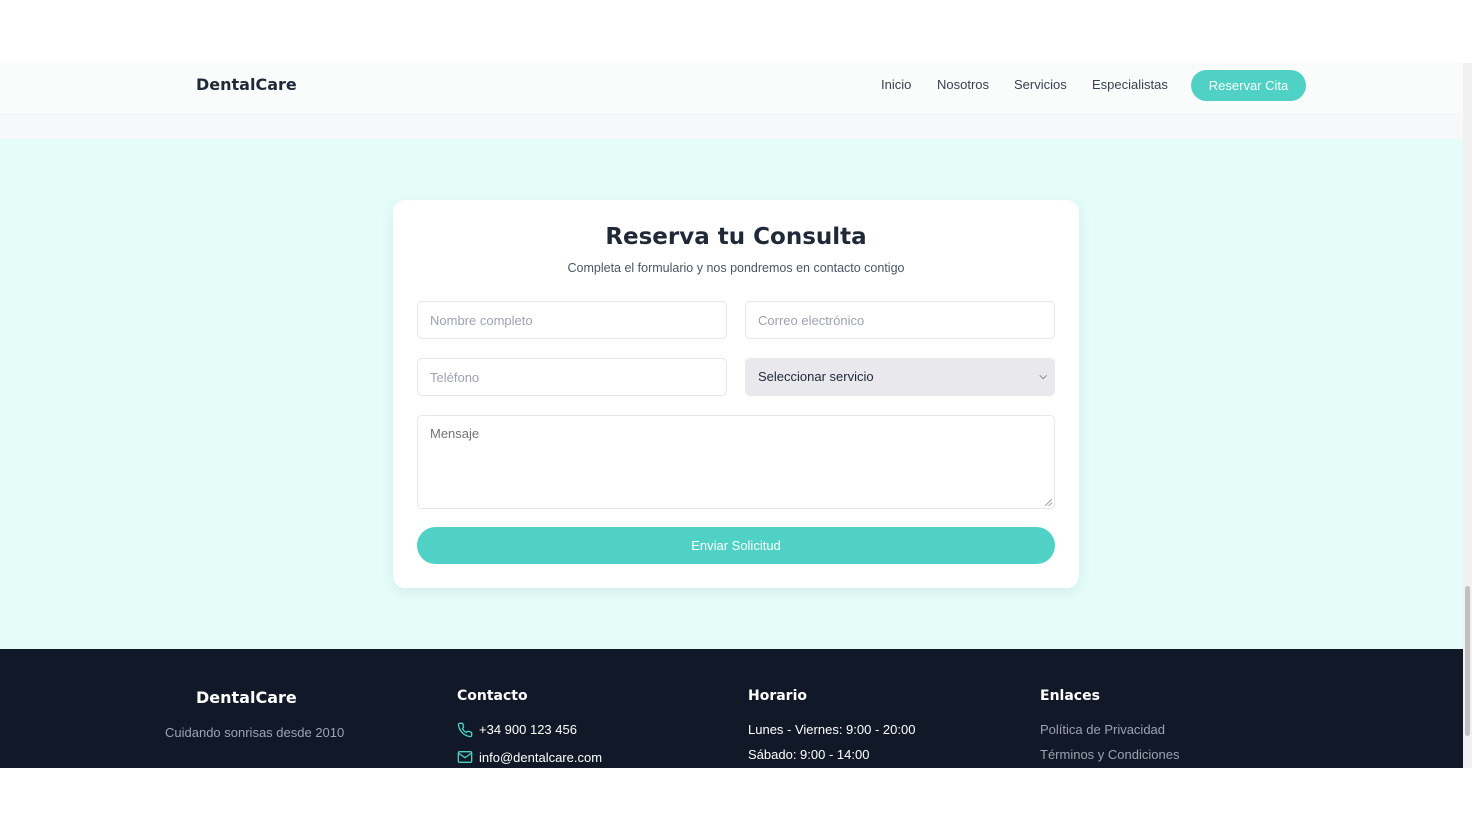 The image size is (1472, 832). Describe the element at coordinates (1040, 84) in the screenshot. I see `nav-link-servicios: Servicios` at that location.